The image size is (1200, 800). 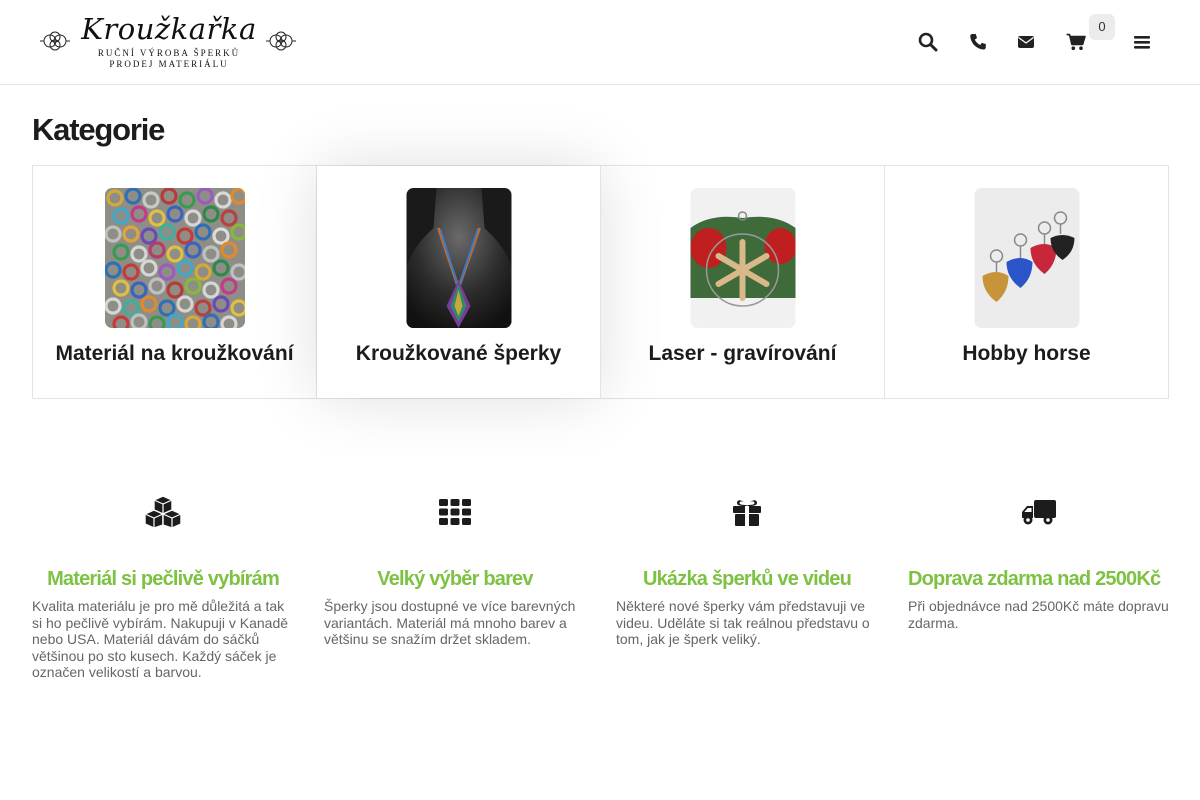 What do you see at coordinates (169, 53) in the screenshot?
I see `logo-subtitle-1: RUČNÍ VÝROBA ŠPERKŮ` at bounding box center [169, 53].